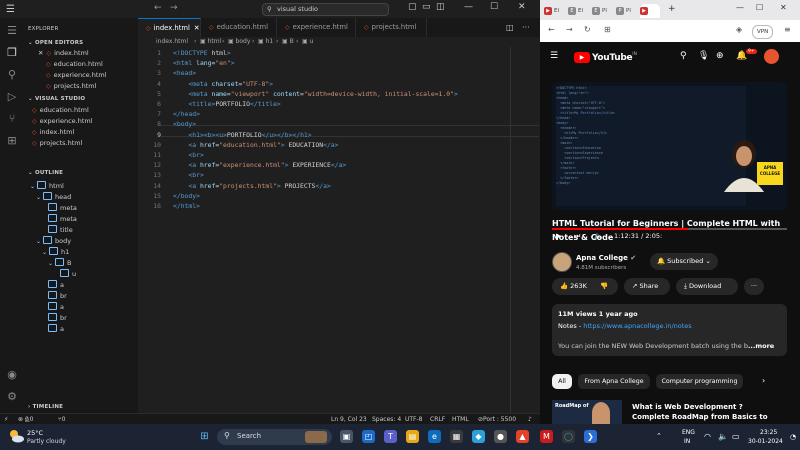 The height and width of the screenshot is (450, 800). What do you see at coordinates (226, 104) in the screenshot?
I see `code-line: <title>PORTFOLIO</title>` at bounding box center [226, 104].